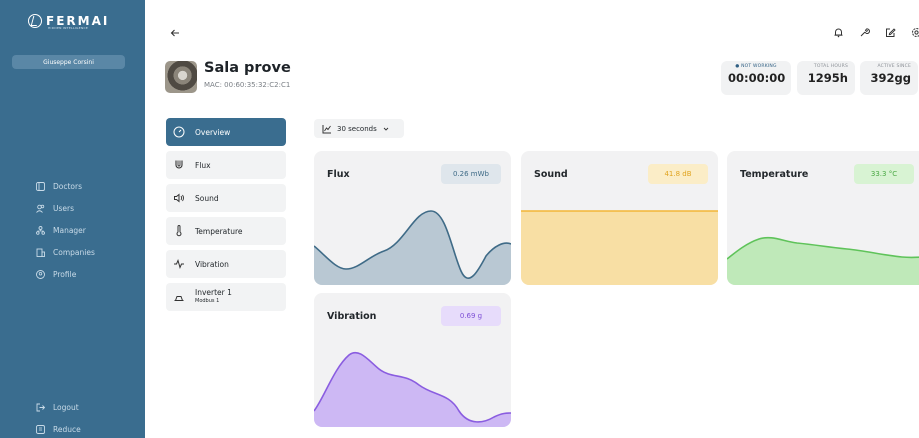 Image resolution: width=919 pixels, height=438 pixels. I want to click on sidebar-item-label: Users, so click(64, 208).